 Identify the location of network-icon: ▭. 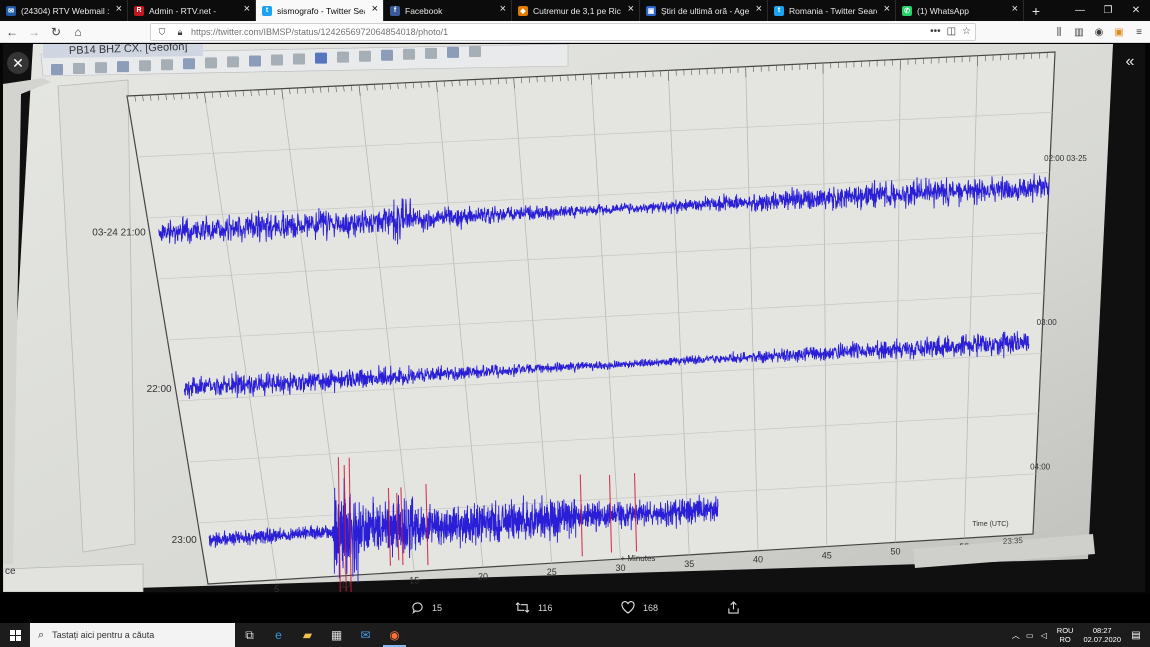
(1030, 635).